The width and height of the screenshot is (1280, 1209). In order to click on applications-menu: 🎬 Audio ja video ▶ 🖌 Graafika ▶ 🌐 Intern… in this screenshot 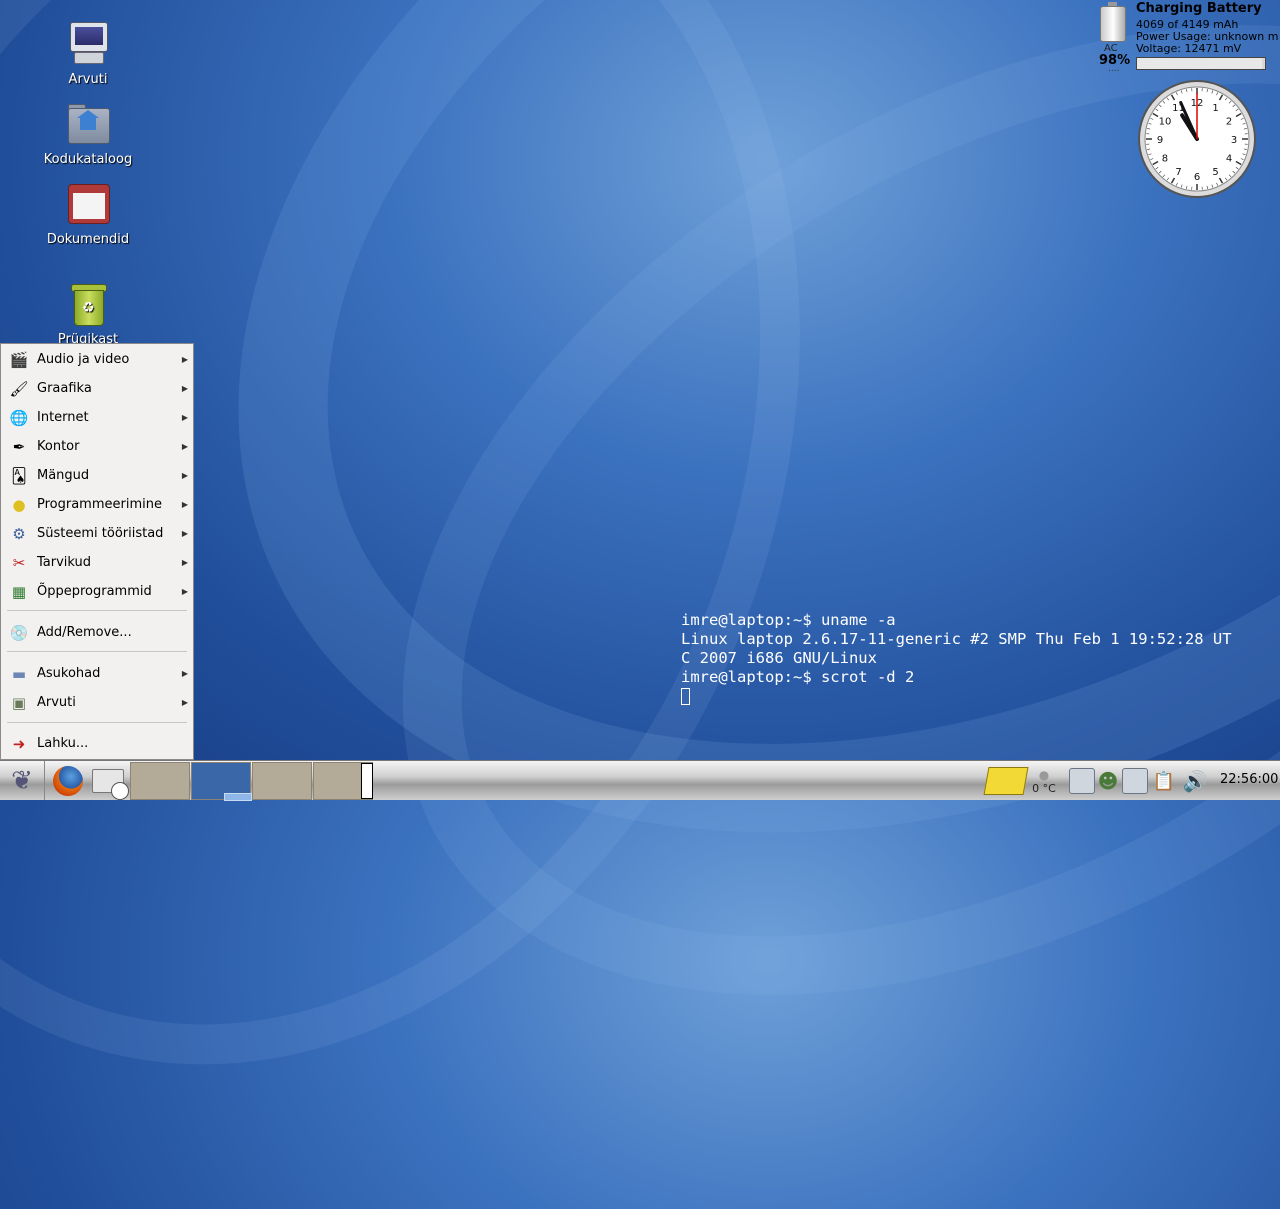, I will do `click(97, 551)`.